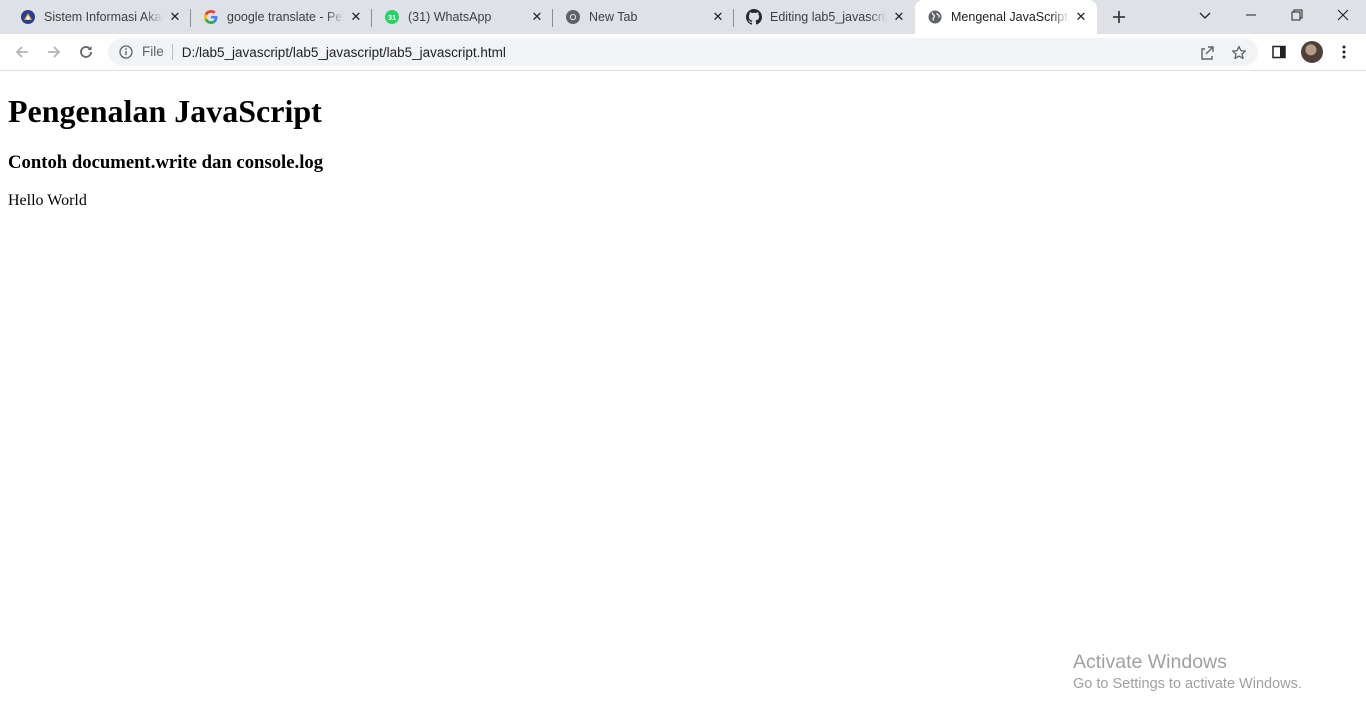 The image size is (1366, 728). I want to click on watermark-title: Activate Windows, so click(1150, 662).